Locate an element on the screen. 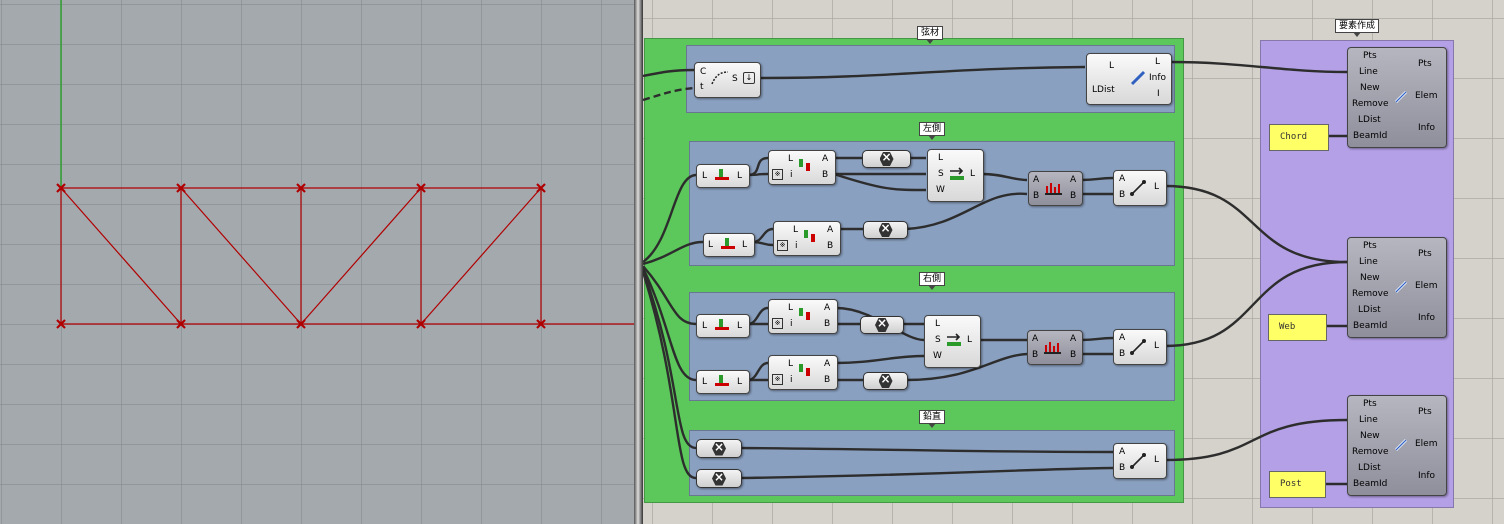 The height and width of the screenshot is (524, 1504). panel-splitter is located at coordinates (638, 262).